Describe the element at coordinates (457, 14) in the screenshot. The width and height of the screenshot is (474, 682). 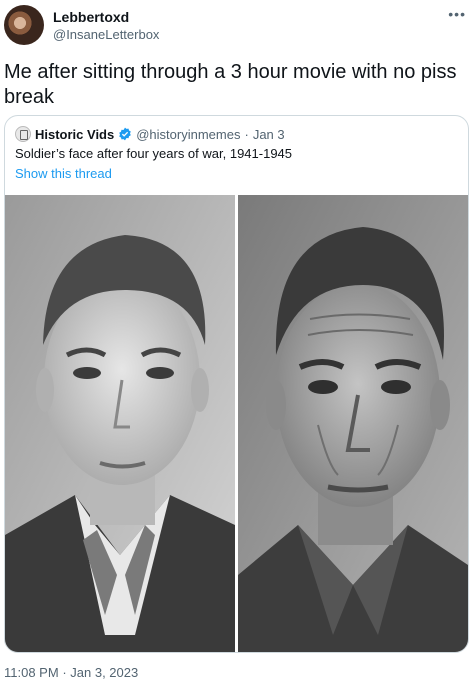
I see `more-options-icon: •••` at that location.